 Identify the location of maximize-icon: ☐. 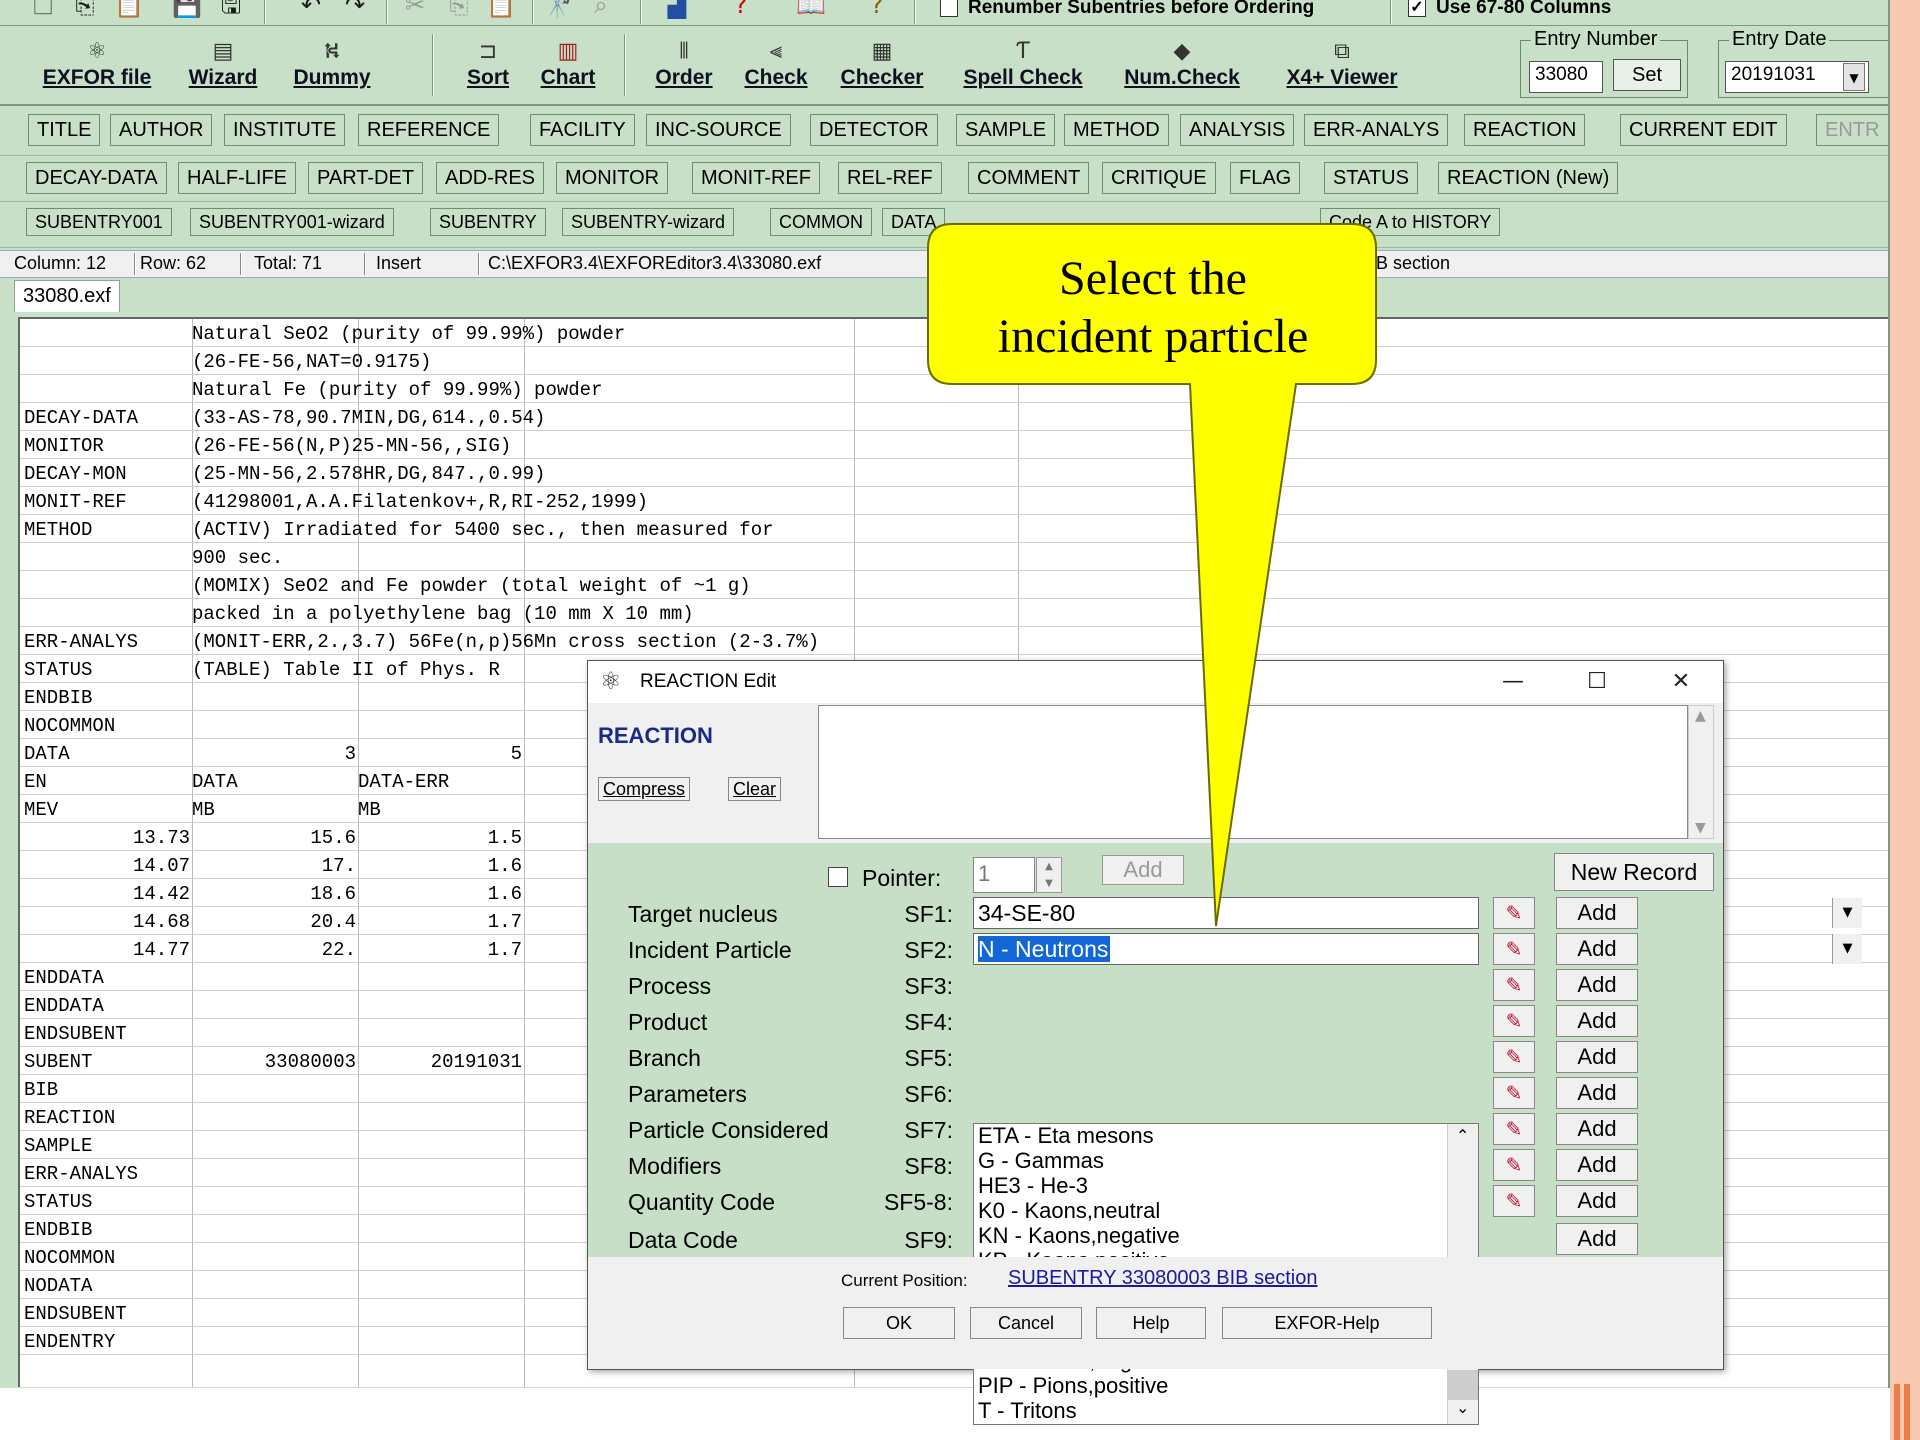
(1597, 682).